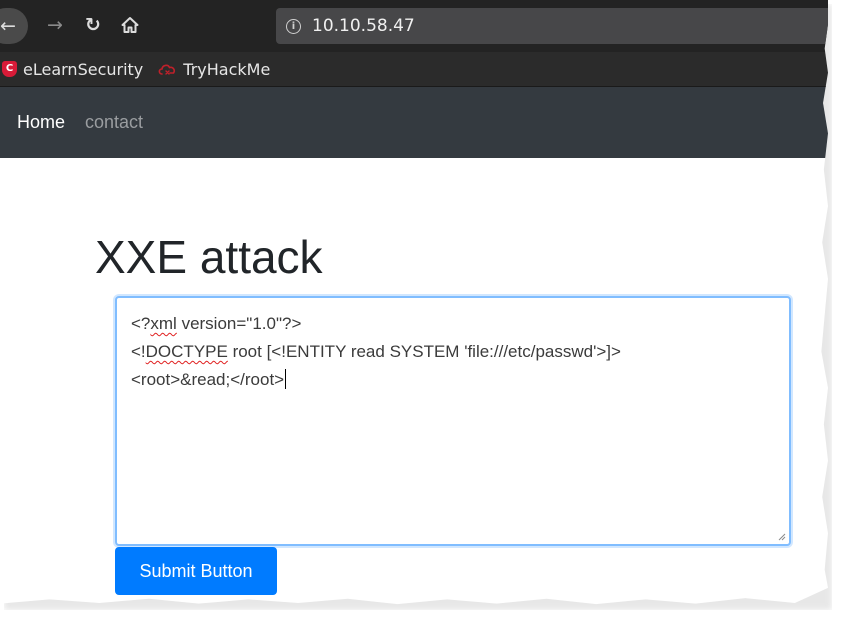 Image resolution: width=845 pixels, height=631 pixels. Describe the element at coordinates (239, 323) in the screenshot. I see `text-fragment: version="1.0"?>` at that location.